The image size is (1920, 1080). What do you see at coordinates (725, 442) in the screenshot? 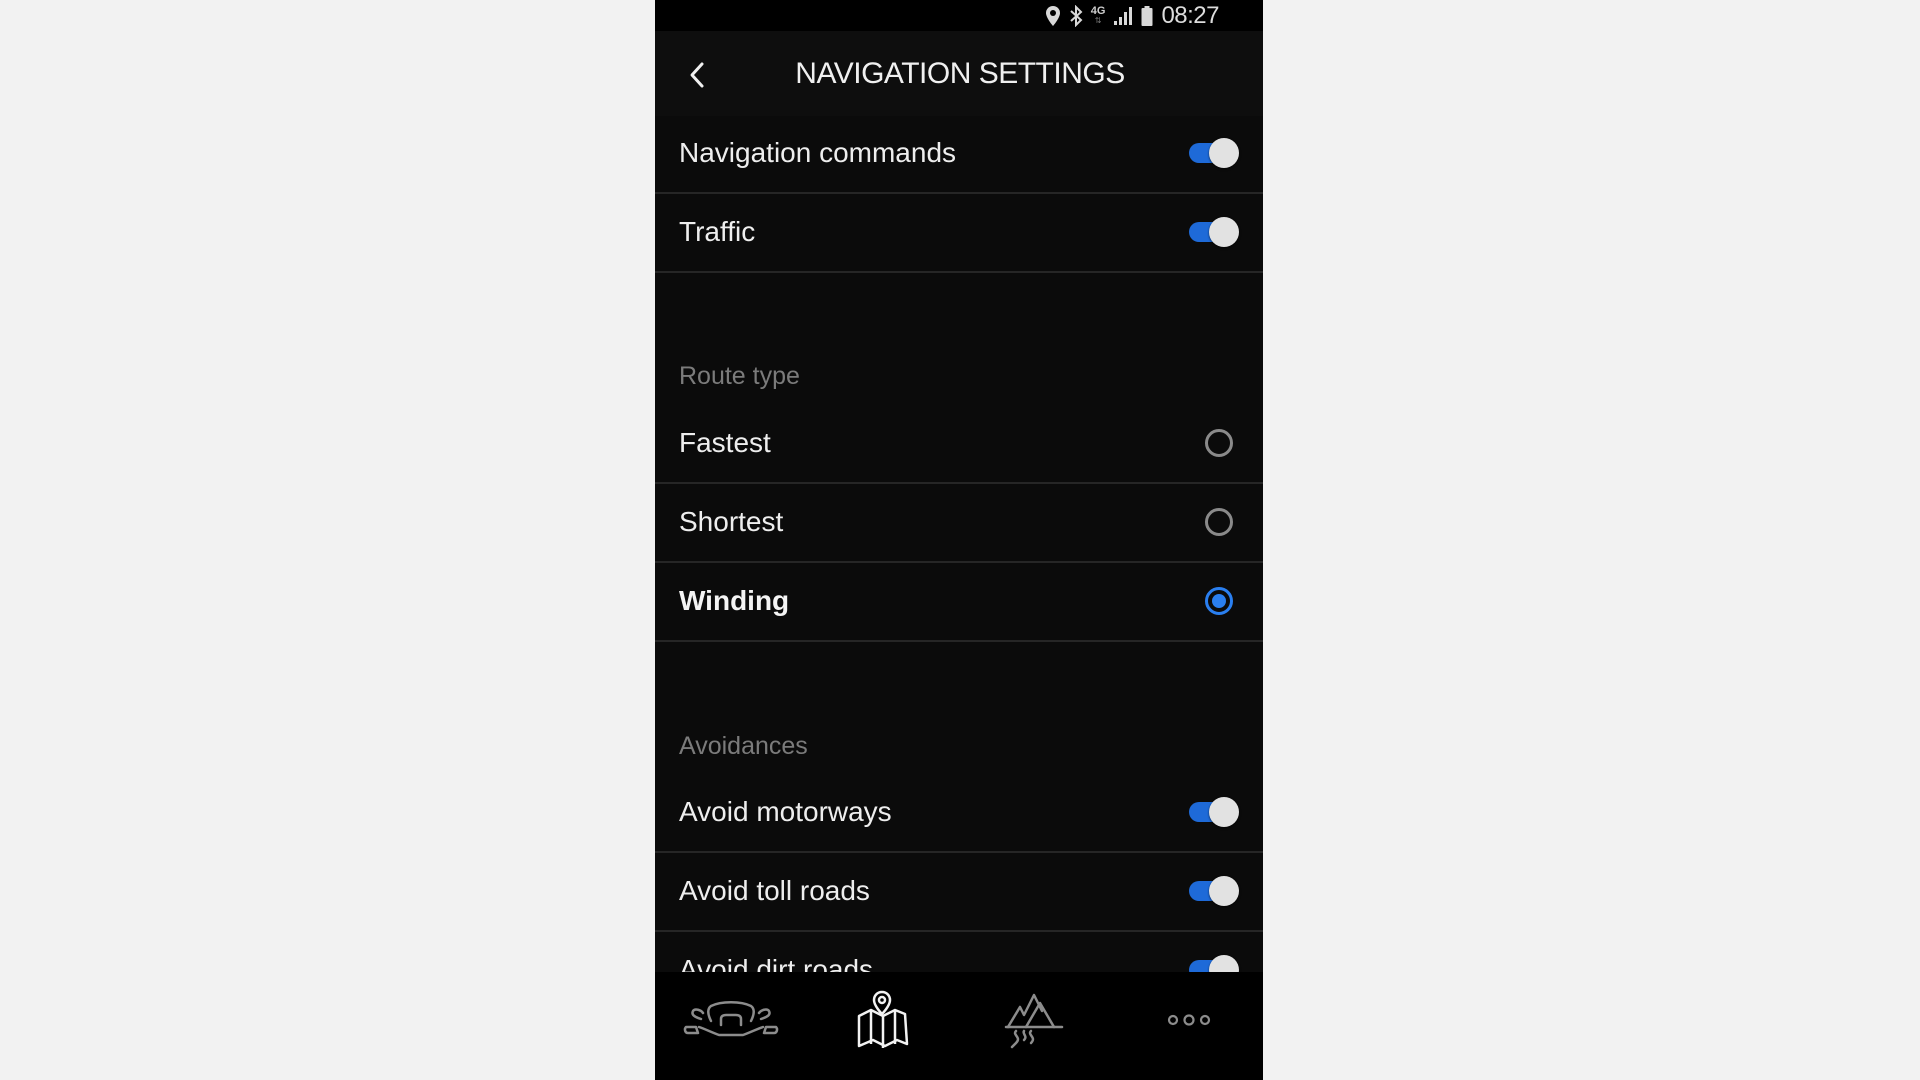
I see `option-label: Fastest` at bounding box center [725, 442].